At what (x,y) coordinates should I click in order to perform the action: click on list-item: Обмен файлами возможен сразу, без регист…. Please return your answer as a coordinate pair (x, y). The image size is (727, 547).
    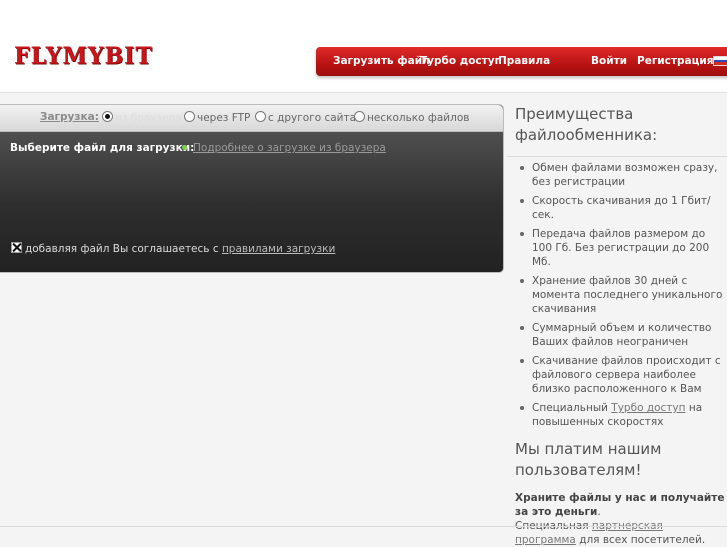
    Looking at the image, I should click on (621, 175).